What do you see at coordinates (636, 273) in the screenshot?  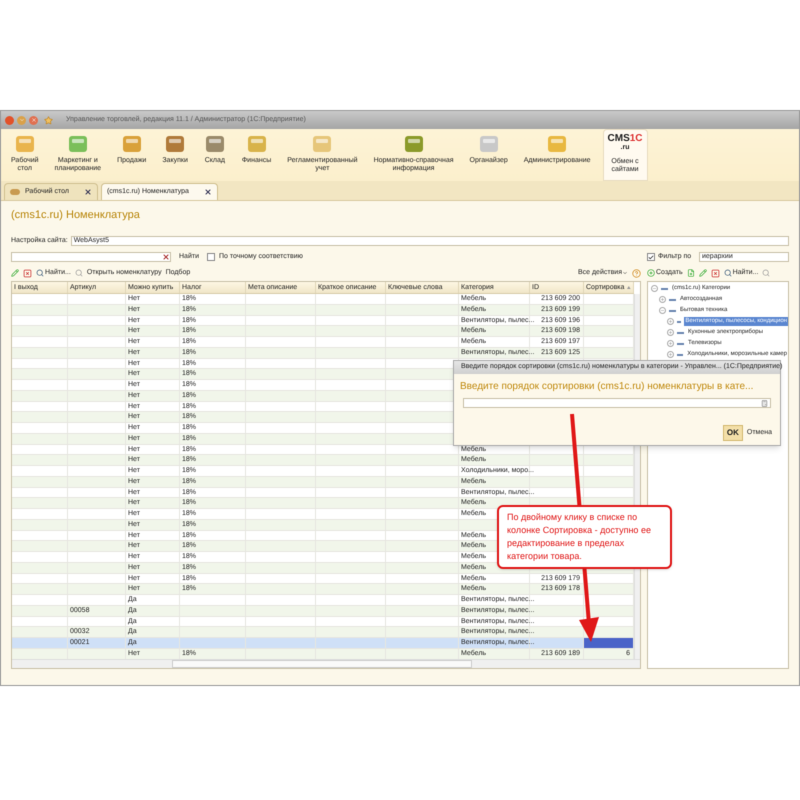 I see `help-icon` at bounding box center [636, 273].